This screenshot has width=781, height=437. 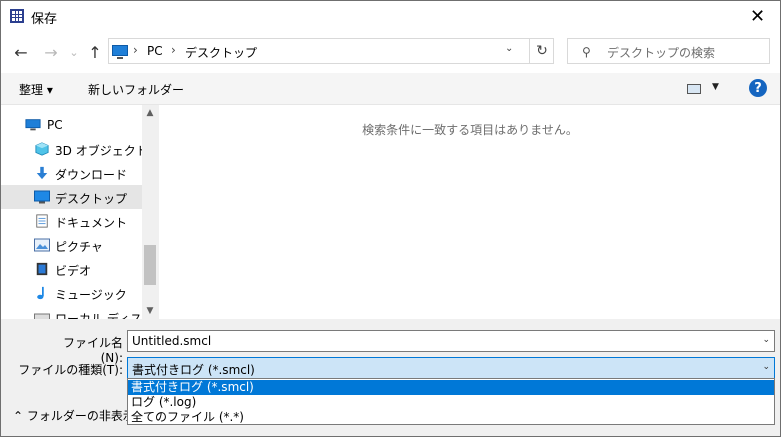 What do you see at coordinates (172, 341) in the screenshot?
I see `filename-value: Untitled.smcl` at bounding box center [172, 341].